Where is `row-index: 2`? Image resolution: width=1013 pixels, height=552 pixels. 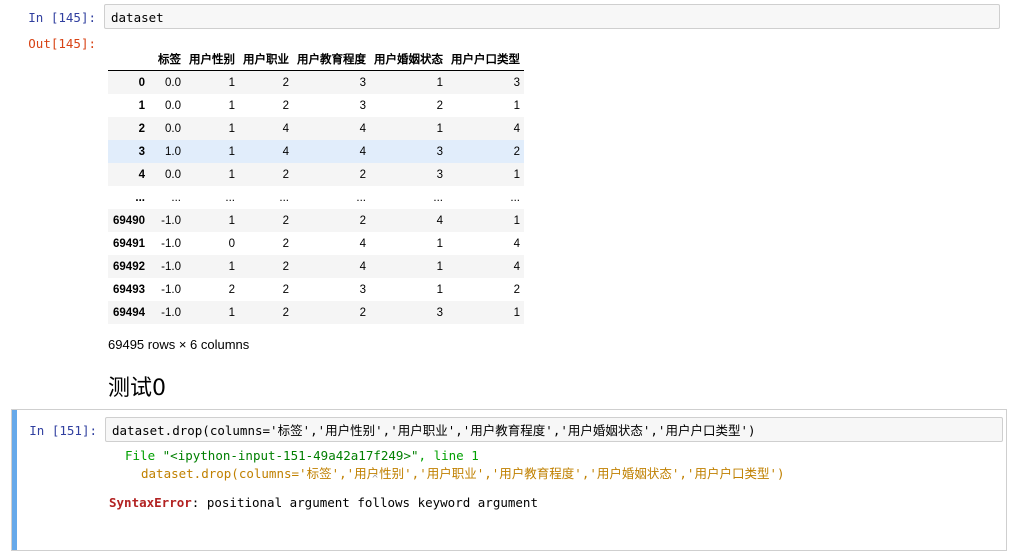 row-index: 2 is located at coordinates (141, 128).